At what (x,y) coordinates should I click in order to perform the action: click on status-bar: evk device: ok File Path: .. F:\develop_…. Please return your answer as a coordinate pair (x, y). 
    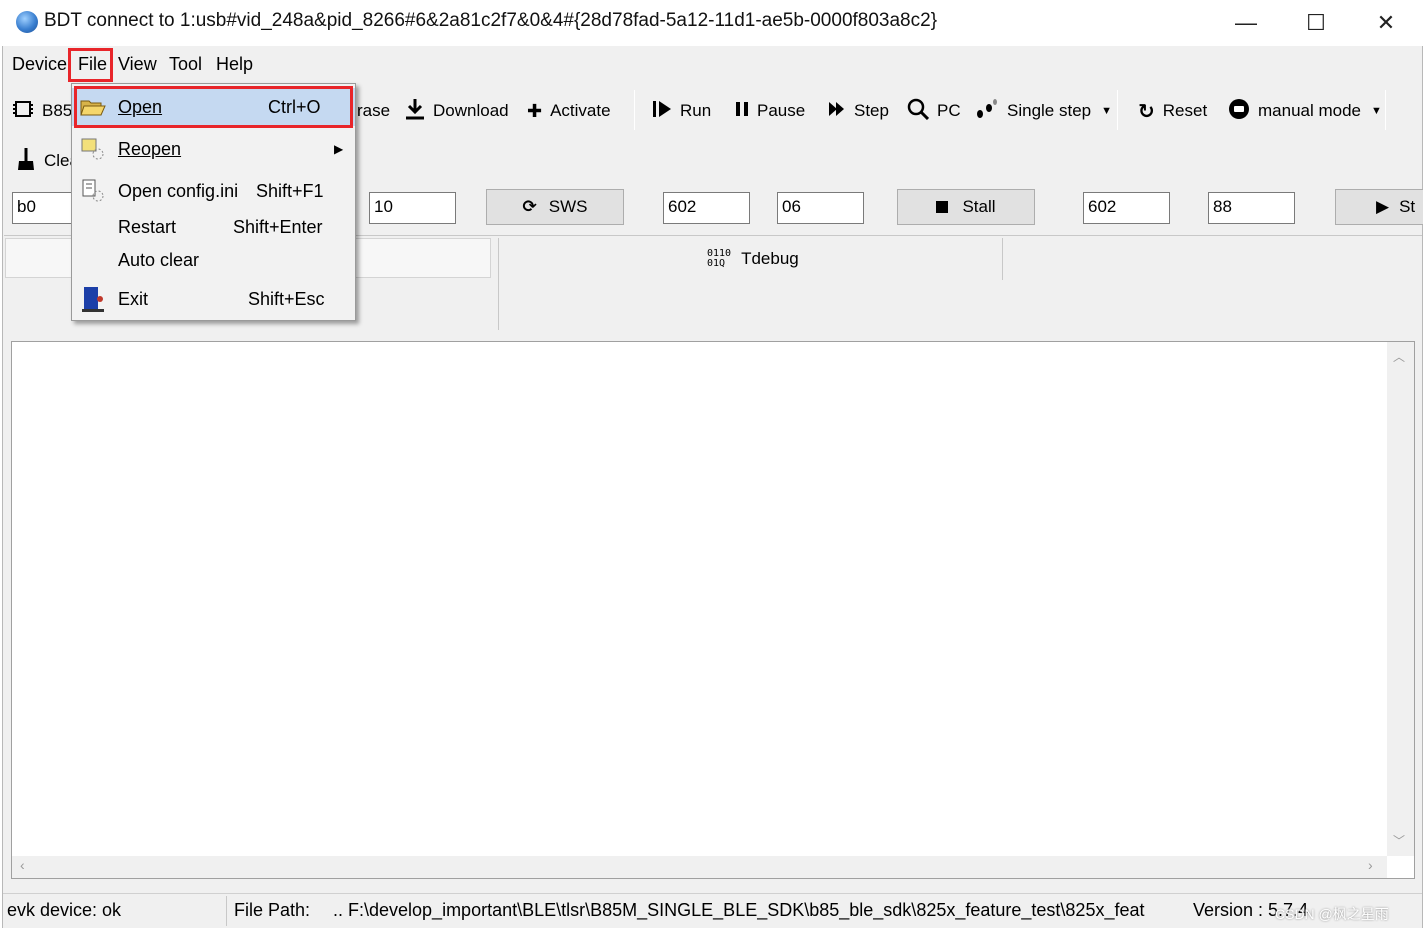
    Looking at the image, I should click on (712, 910).